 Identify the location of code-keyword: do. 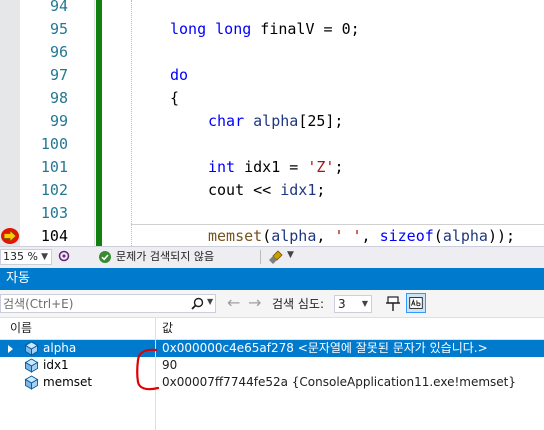
(179, 75).